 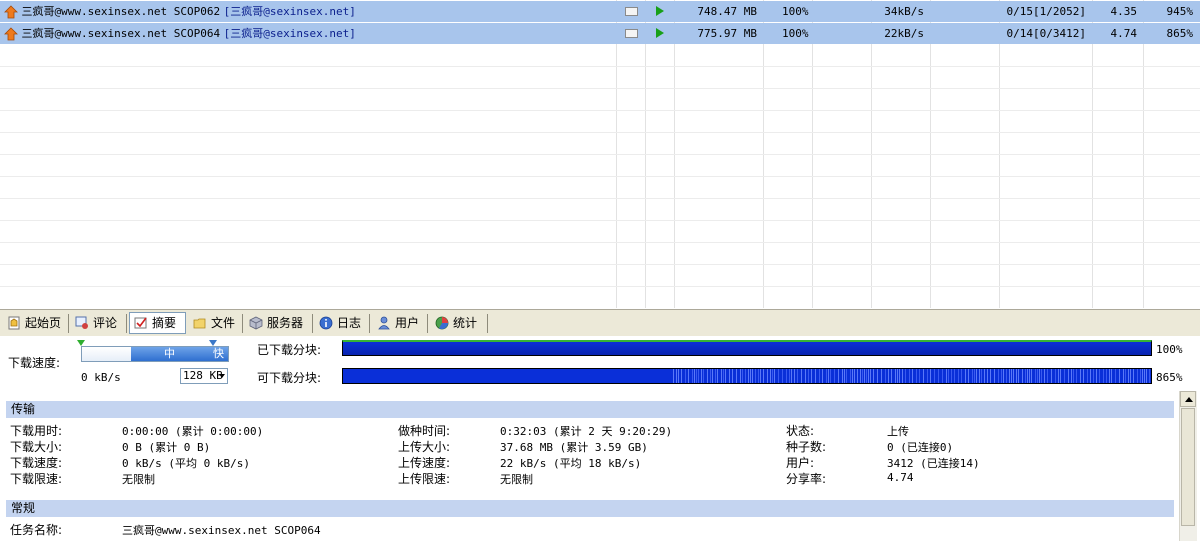 What do you see at coordinates (14, 323) in the screenshot?
I see `home-page-icon` at bounding box center [14, 323].